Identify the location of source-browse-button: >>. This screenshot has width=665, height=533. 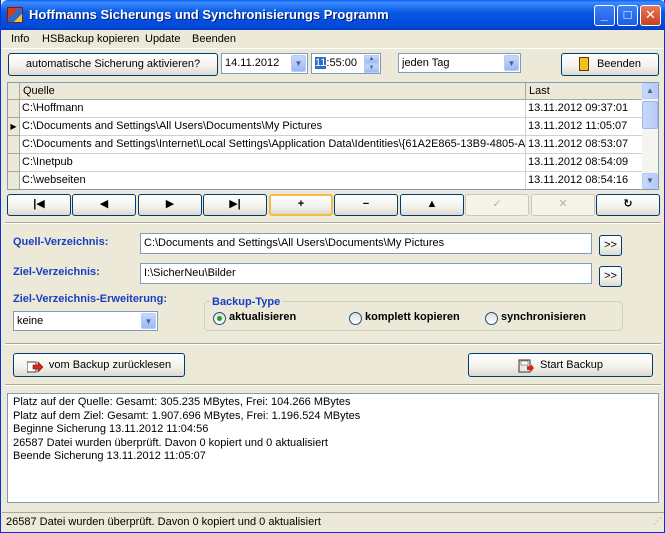
(610, 245).